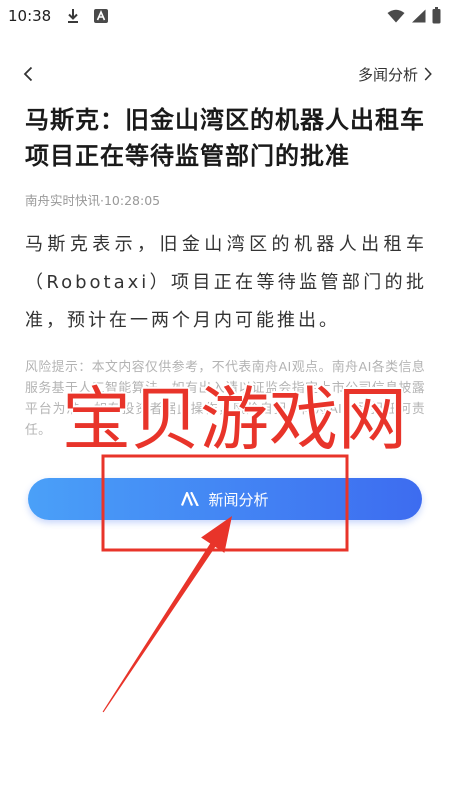  Describe the element at coordinates (238, 499) in the screenshot. I see `news-analysis-label: 新闻分析` at that location.